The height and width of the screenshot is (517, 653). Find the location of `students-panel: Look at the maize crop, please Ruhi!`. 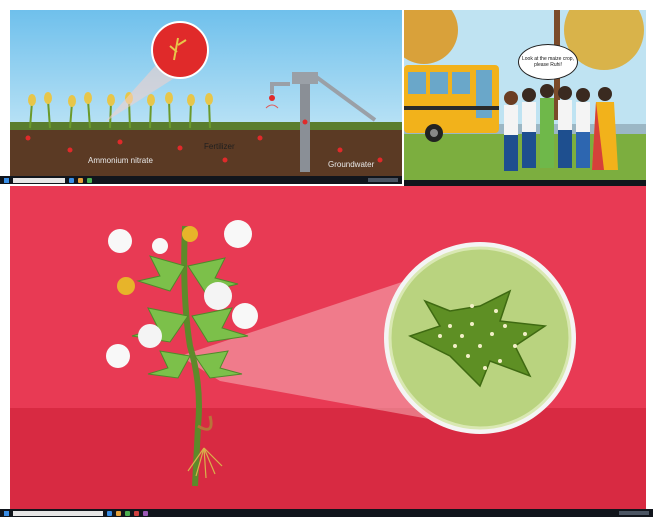

students-panel: Look at the maize crop, please Ruhi! is located at coordinates (525, 95).